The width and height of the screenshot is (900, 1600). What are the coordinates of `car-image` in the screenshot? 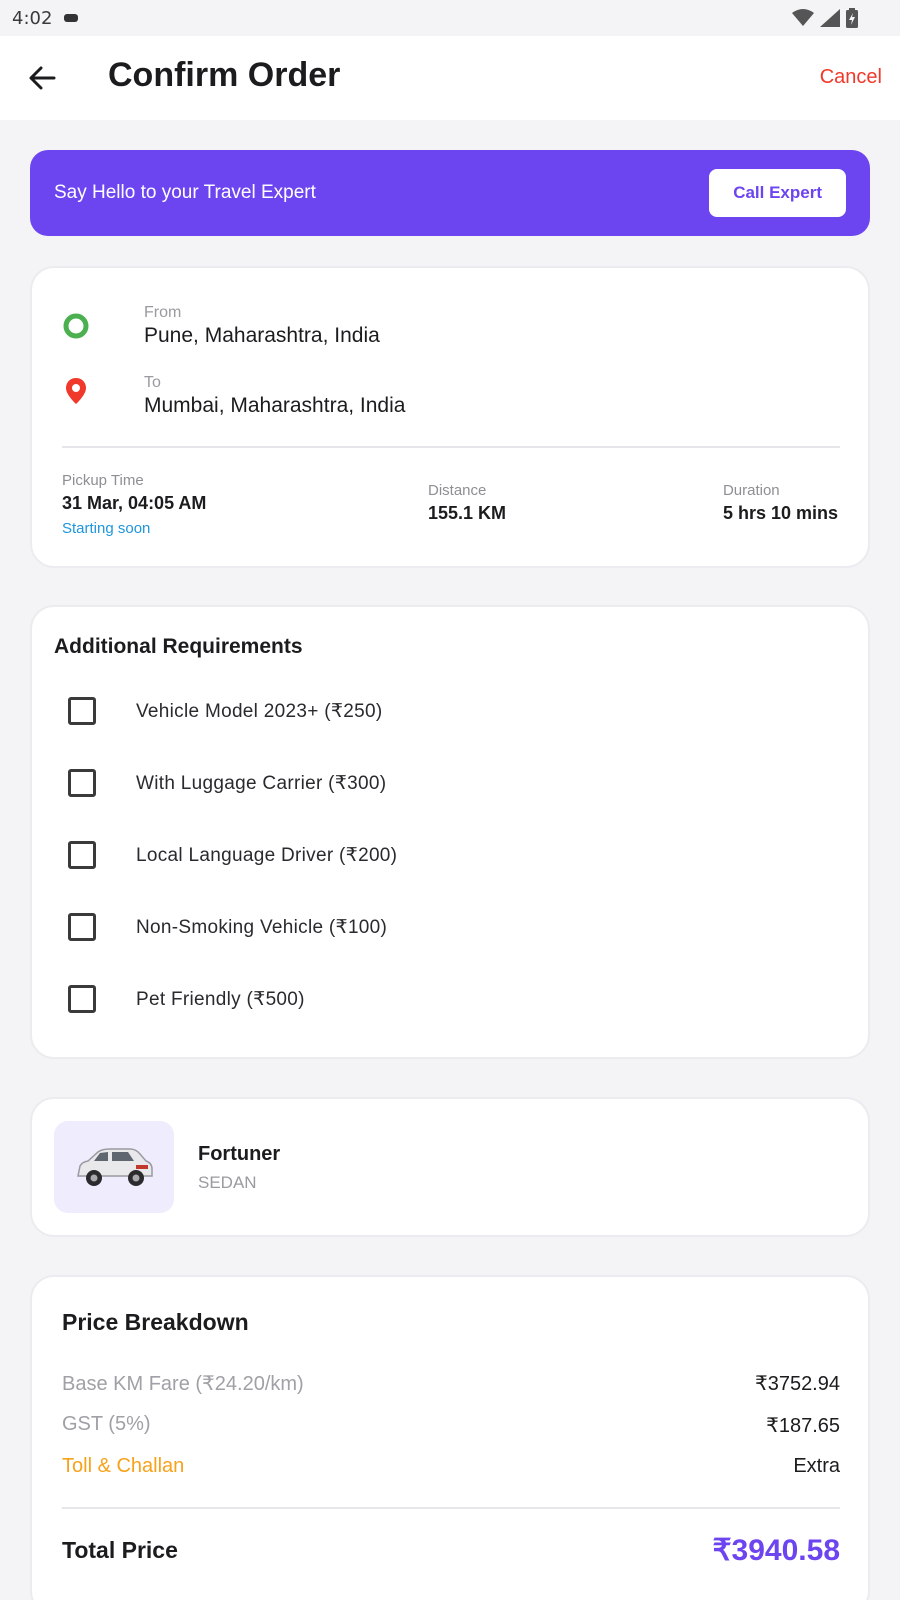 It's located at (115, 1167).